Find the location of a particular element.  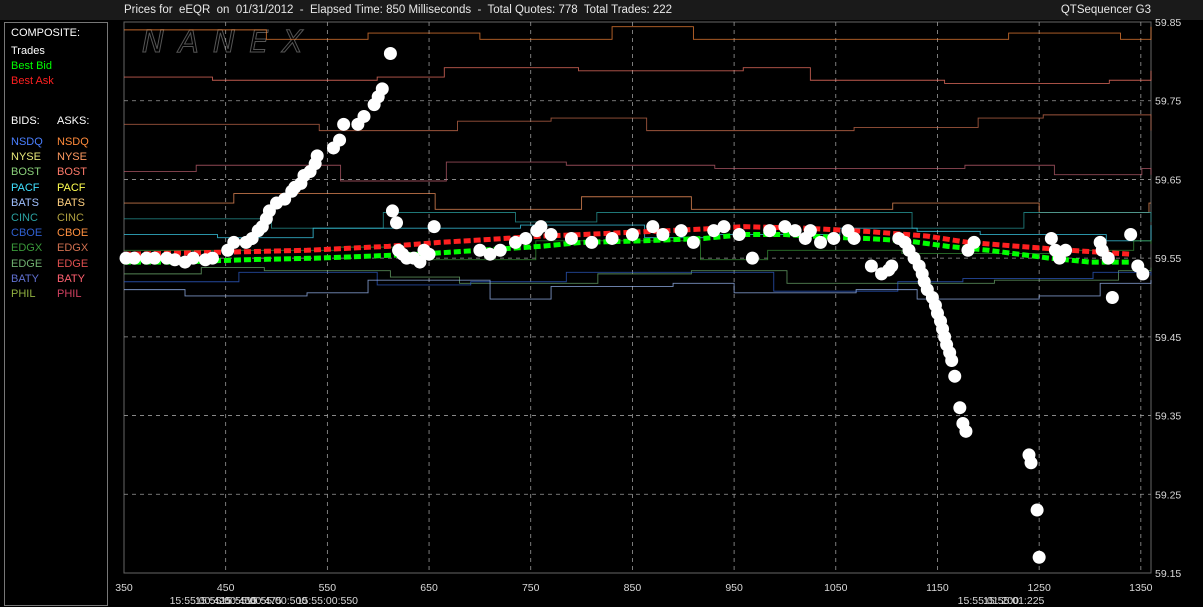

y-tick-label: 59.25 is located at coordinates (1168, 495).